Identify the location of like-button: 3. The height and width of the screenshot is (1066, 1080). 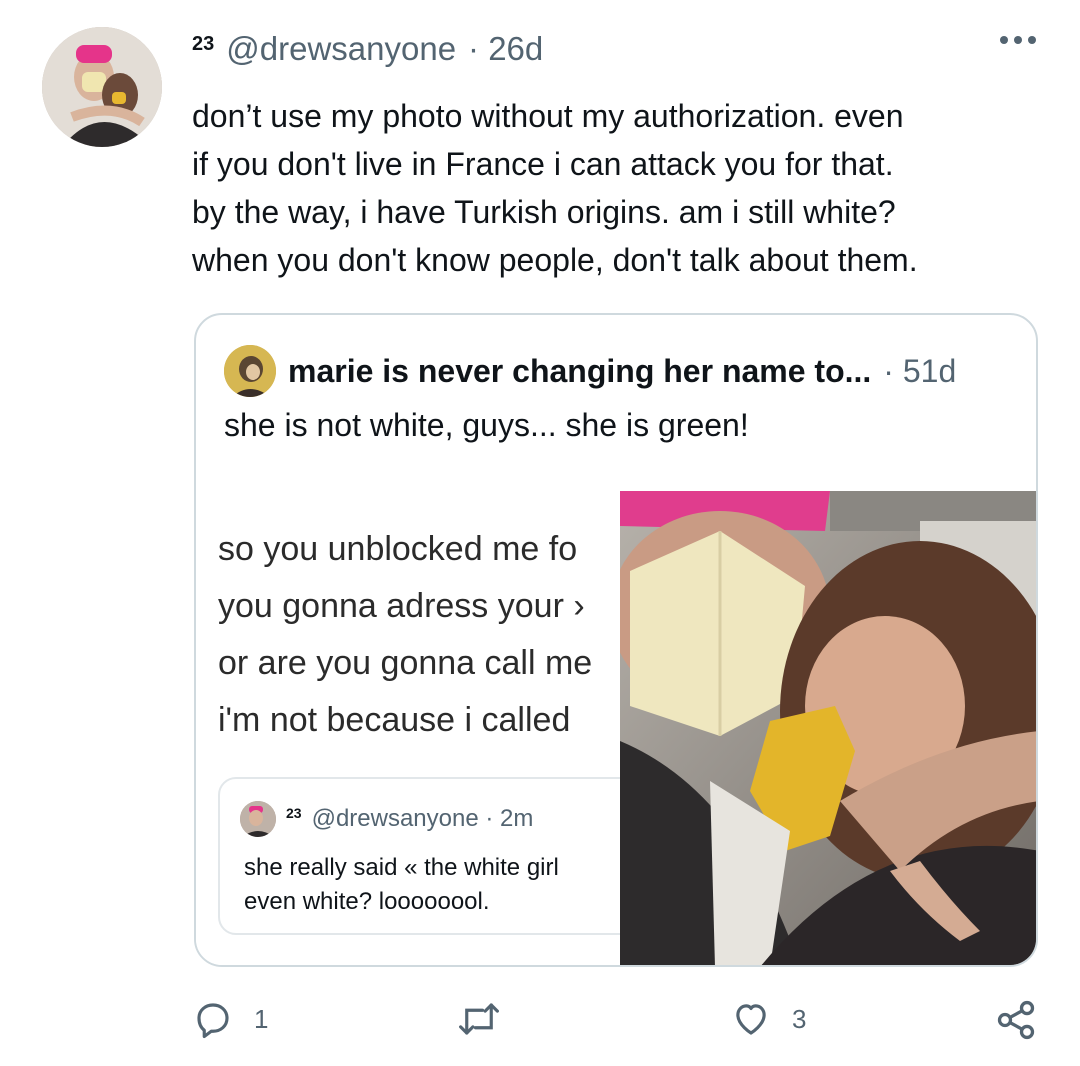
(768, 1019).